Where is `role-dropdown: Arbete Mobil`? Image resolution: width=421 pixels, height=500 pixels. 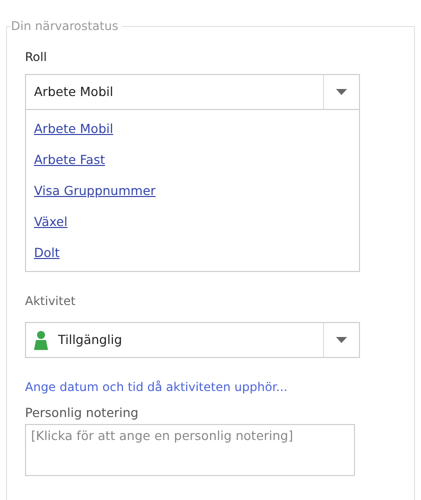 role-dropdown: Arbete Mobil is located at coordinates (192, 92).